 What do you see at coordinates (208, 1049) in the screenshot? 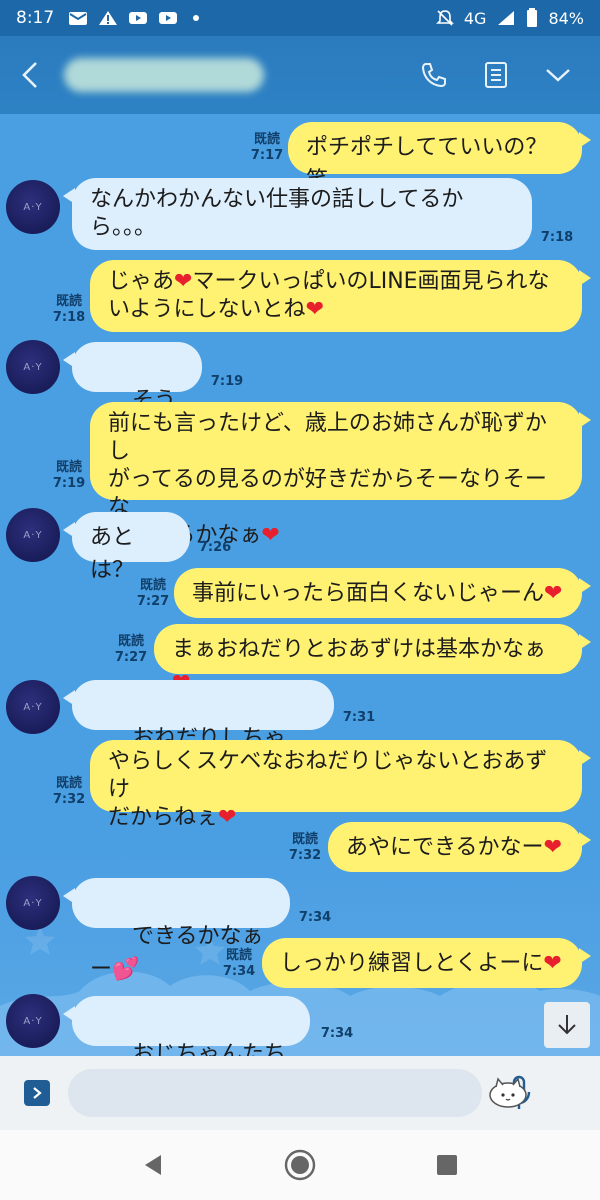
I see `message-text: おじちゃんたちで` at bounding box center [208, 1049].